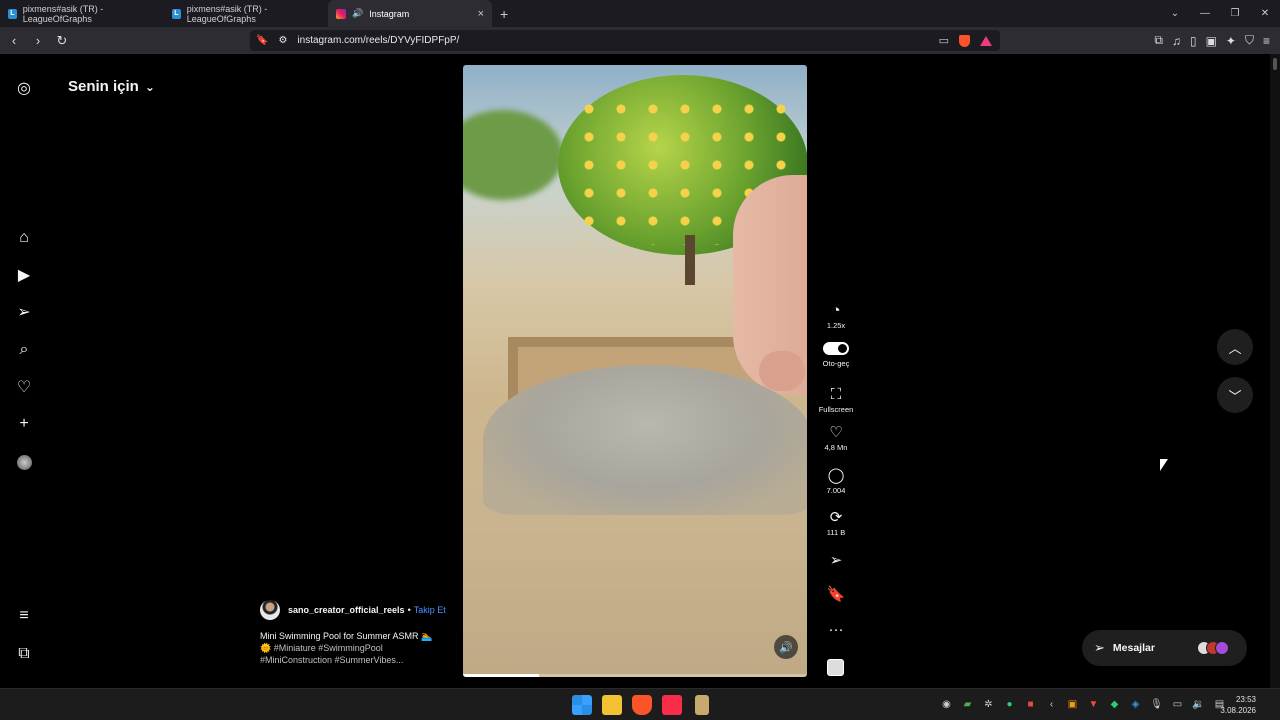 The width and height of the screenshot is (1280, 720). Describe the element at coordinates (836, 438) in the screenshot. I see `like-button: ♡ 4,8 Mn` at that location.